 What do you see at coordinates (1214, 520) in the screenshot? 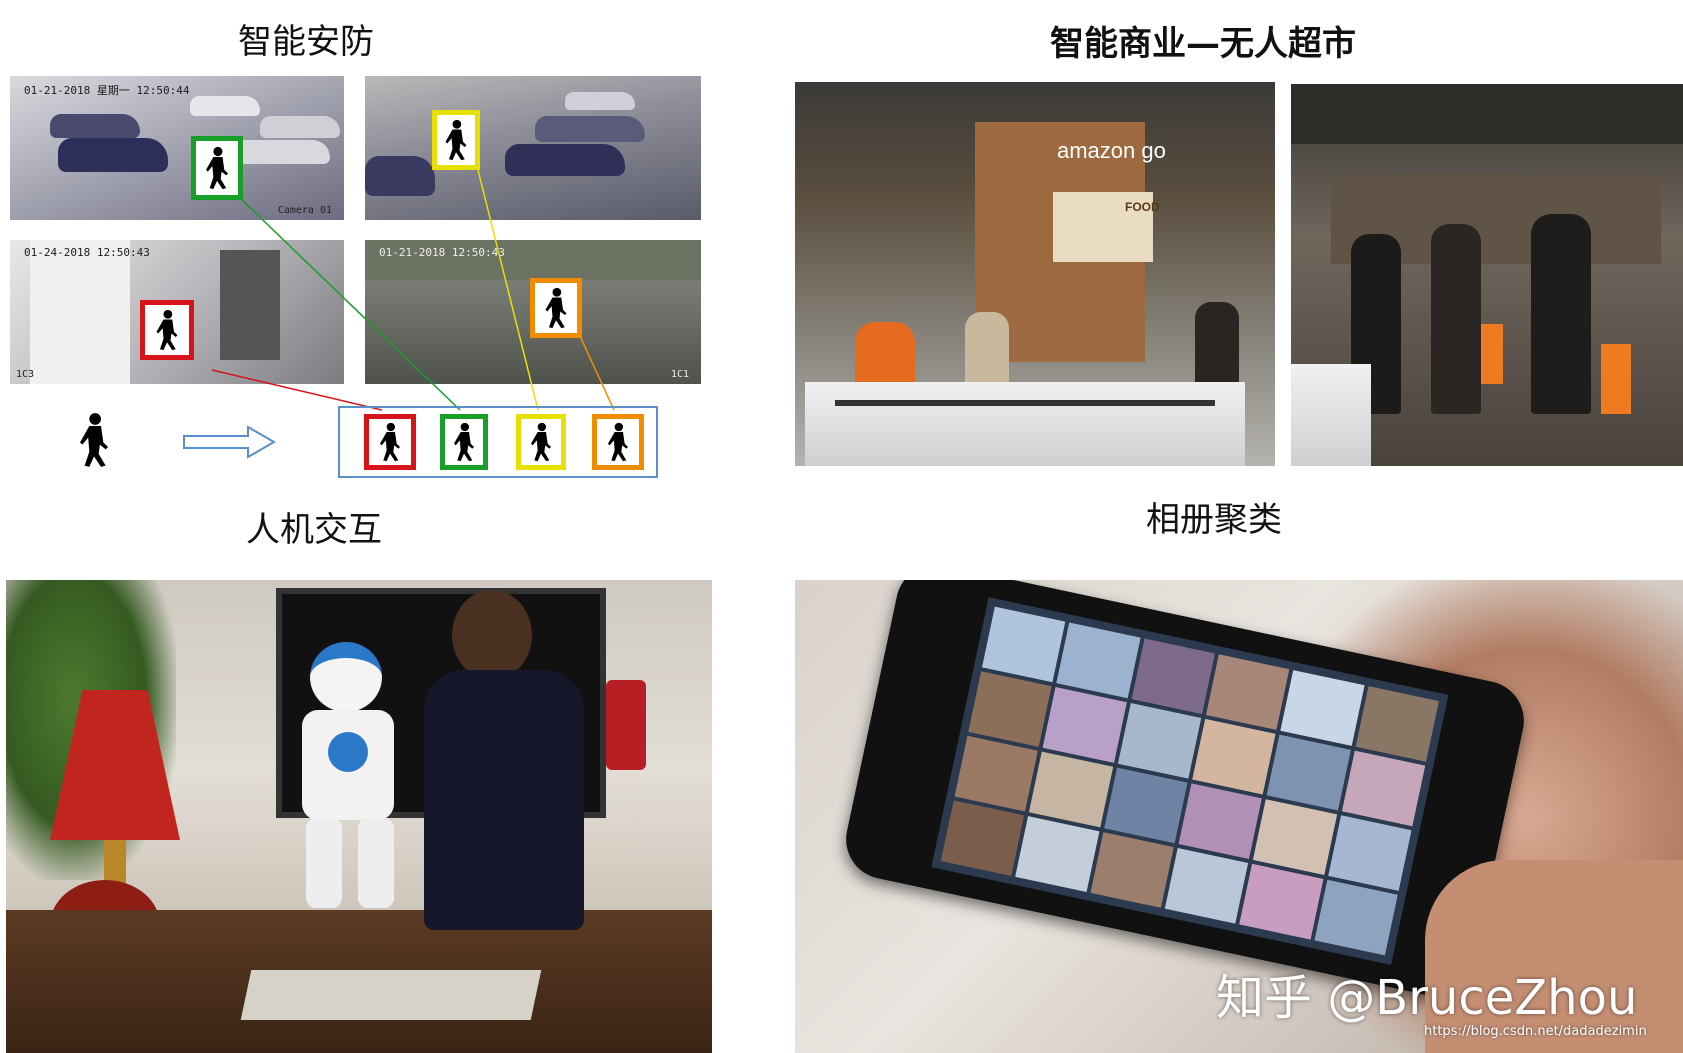
I see `album-title: 相册聚类` at bounding box center [1214, 520].